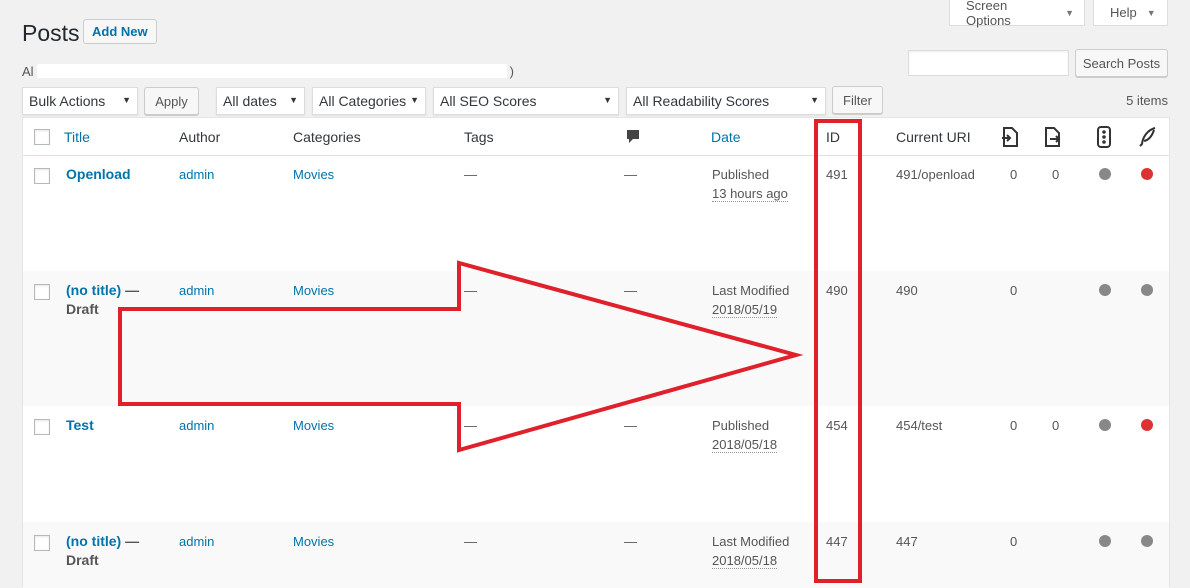  What do you see at coordinates (1053, 138) in the screenshot?
I see `internal-links-out-icon` at bounding box center [1053, 138].